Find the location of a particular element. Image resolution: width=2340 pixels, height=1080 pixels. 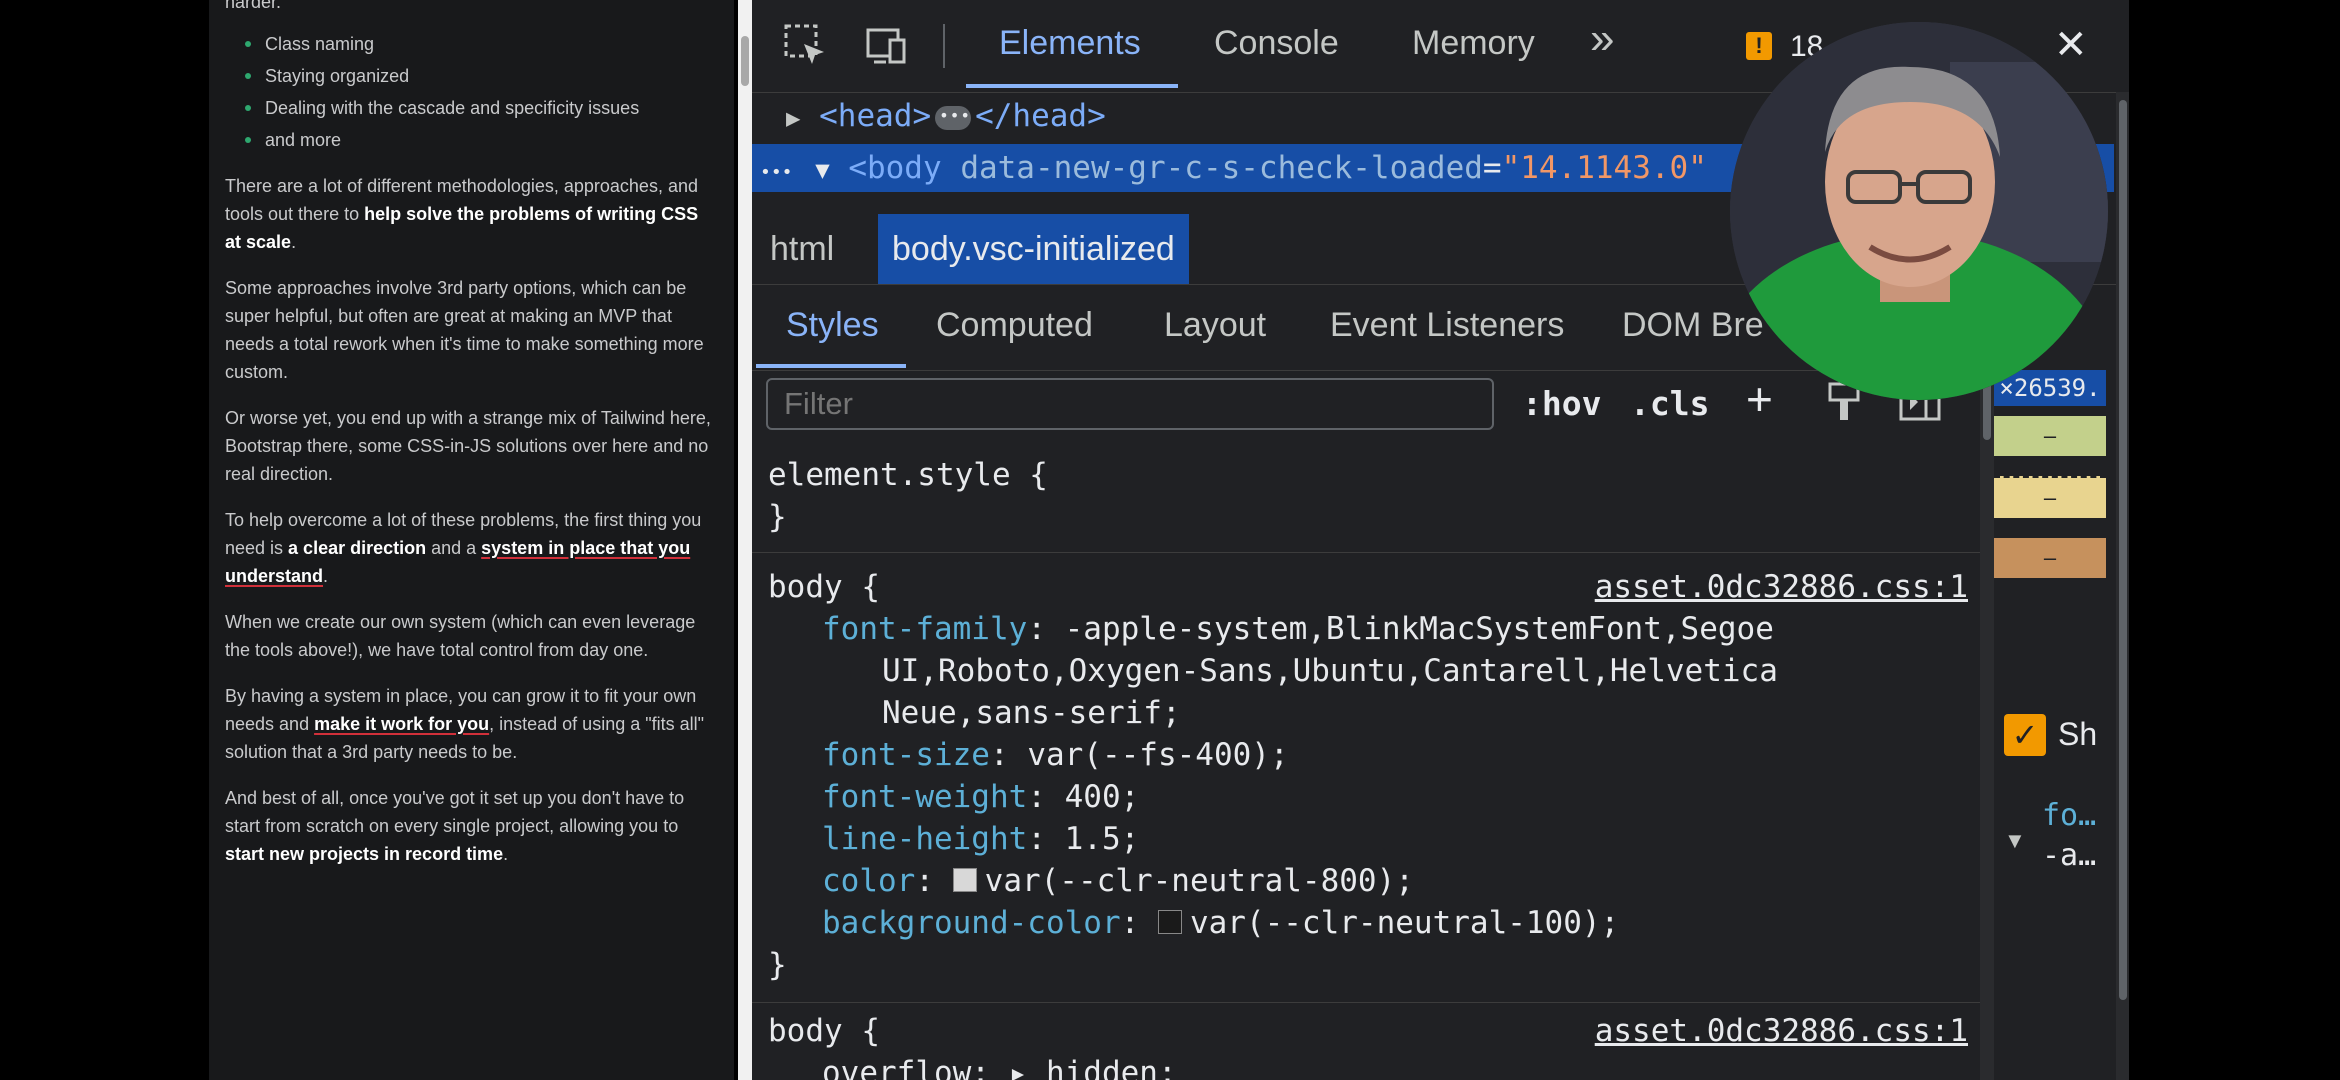

property-name: color is located at coordinates (869, 881).